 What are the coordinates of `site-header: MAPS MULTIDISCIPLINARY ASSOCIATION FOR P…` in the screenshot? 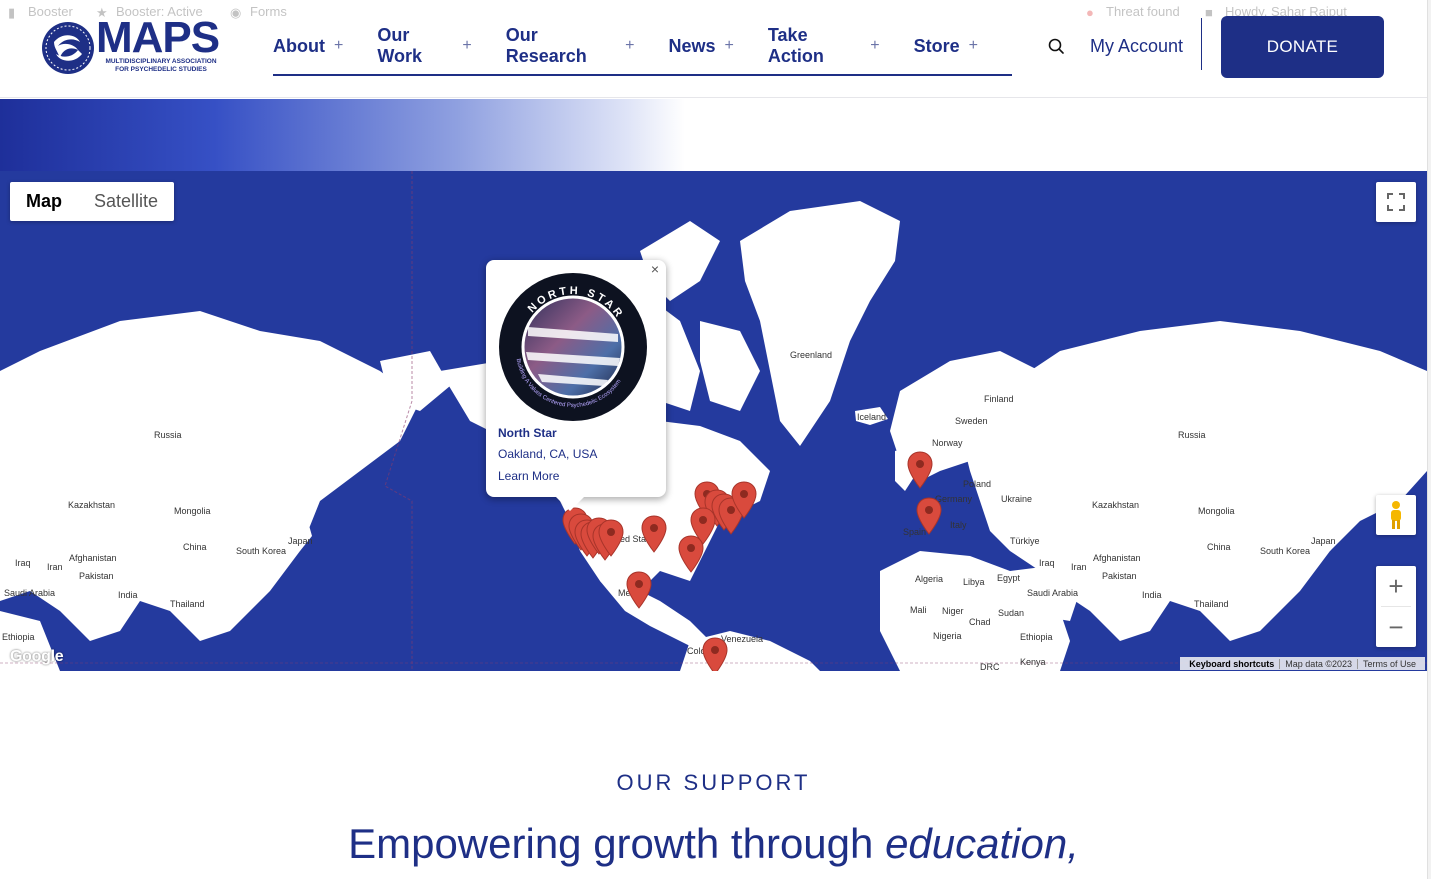 It's located at (713, 49).